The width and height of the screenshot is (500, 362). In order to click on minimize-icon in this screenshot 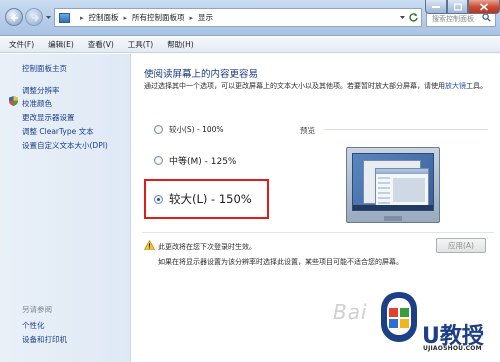, I will do `click(436, 6)`.